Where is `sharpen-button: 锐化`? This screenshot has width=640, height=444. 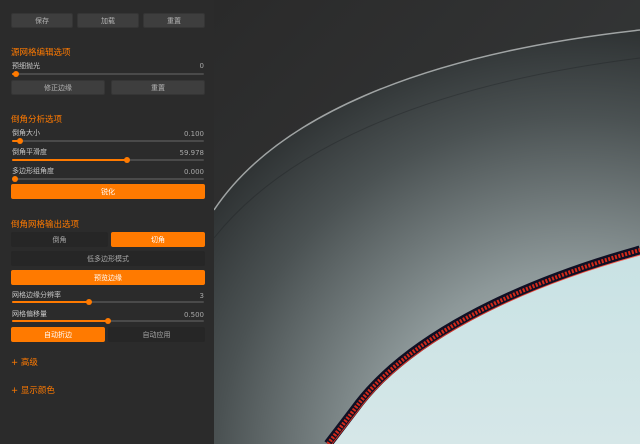 sharpen-button: 锐化 is located at coordinates (108, 191).